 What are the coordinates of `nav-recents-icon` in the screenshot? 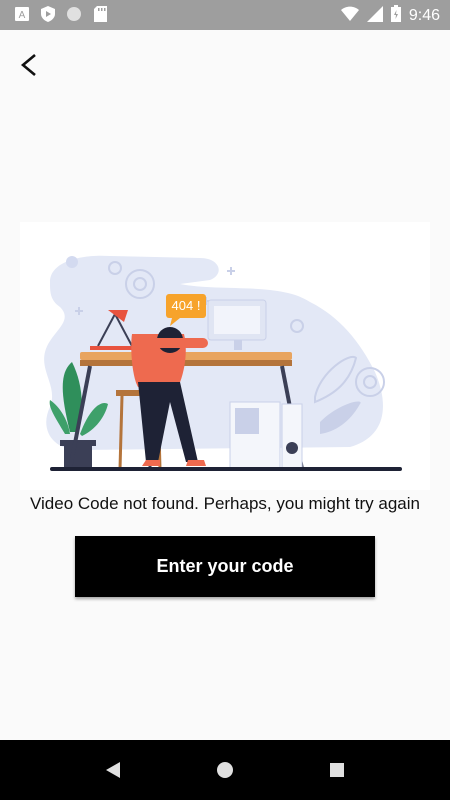 It's located at (337, 770).